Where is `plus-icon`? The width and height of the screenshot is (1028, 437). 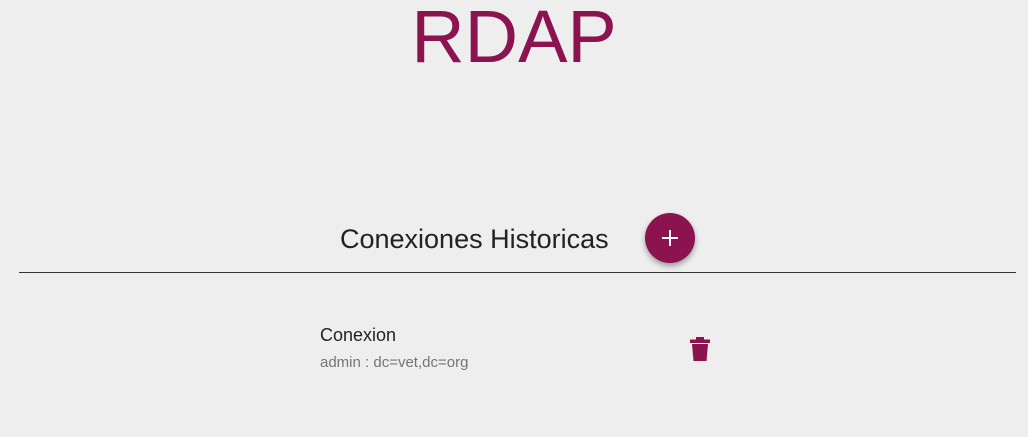
plus-icon is located at coordinates (670, 238).